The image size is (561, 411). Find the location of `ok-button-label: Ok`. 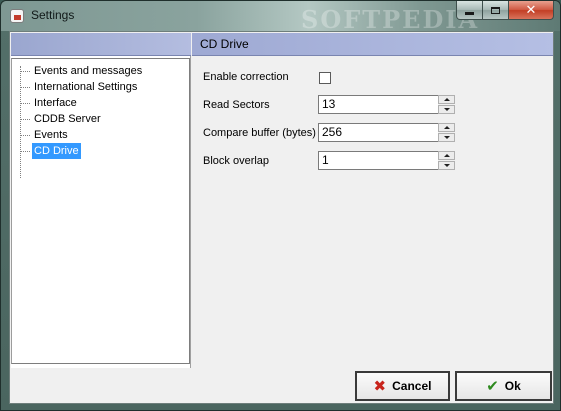

ok-button-label: Ok is located at coordinates (512, 386).